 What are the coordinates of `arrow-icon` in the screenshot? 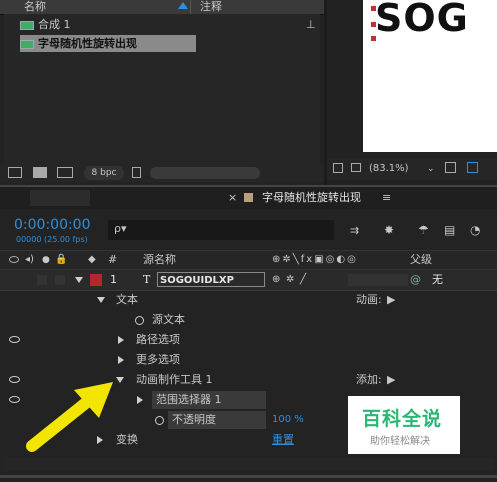 It's located at (69, 417).